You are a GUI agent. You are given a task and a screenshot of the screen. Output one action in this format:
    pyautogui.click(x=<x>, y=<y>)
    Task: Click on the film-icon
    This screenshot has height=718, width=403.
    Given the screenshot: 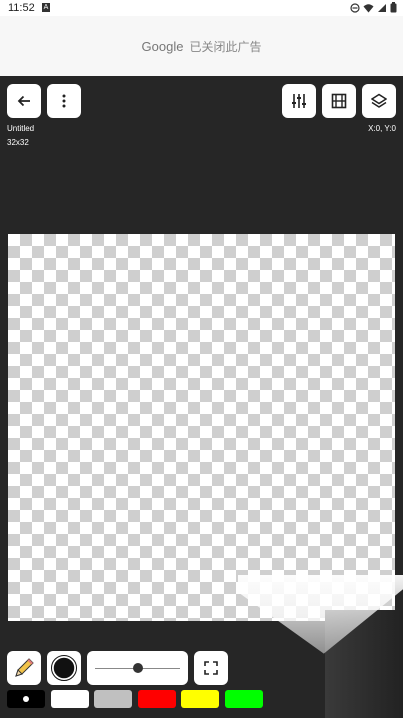 What is the action you would take?
    pyautogui.click(x=339, y=101)
    